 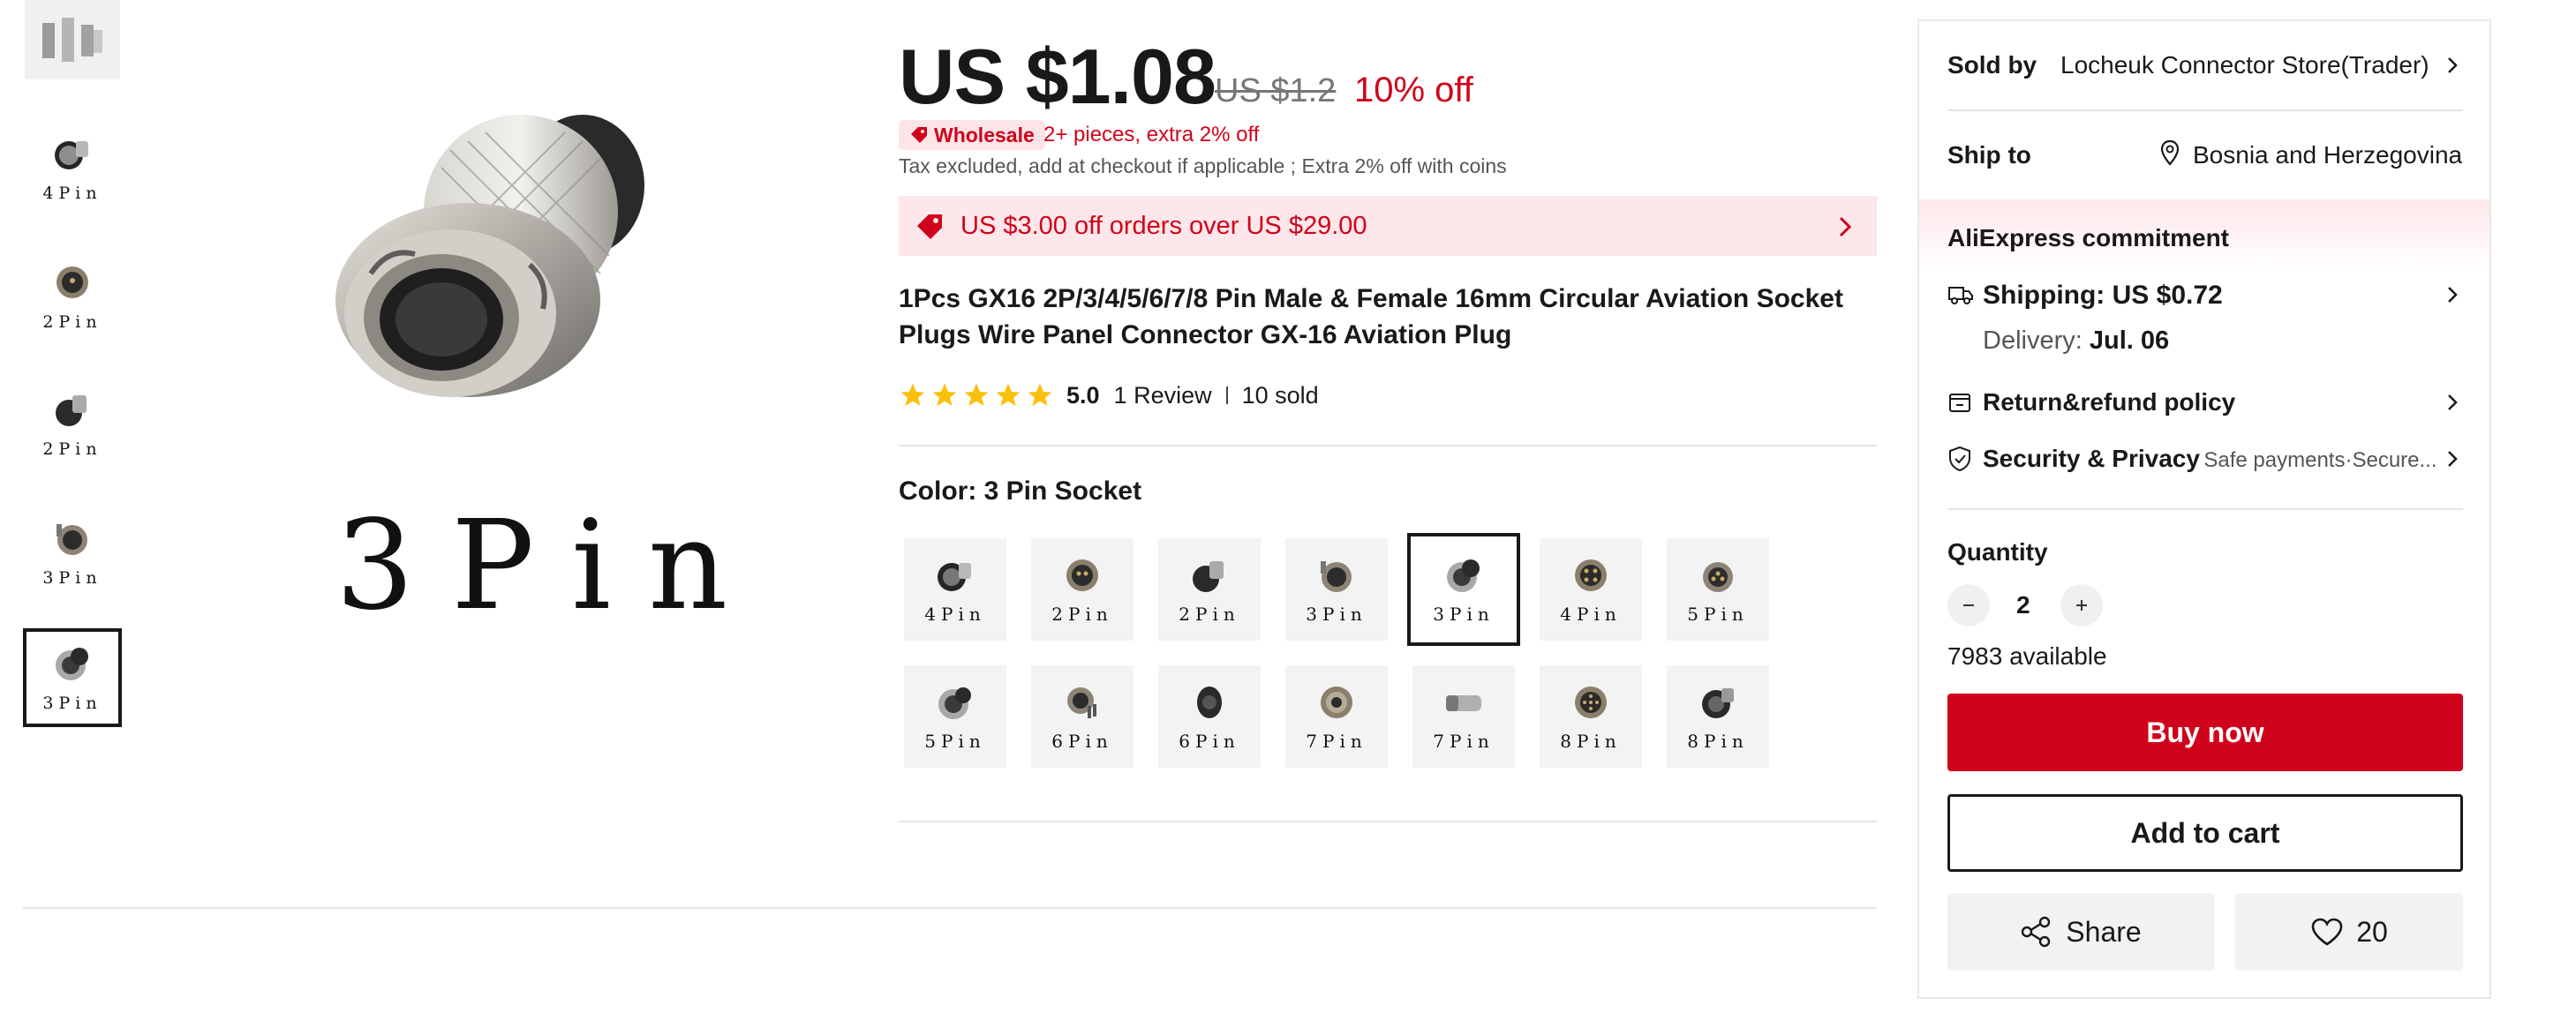 I want to click on thumbnail-5-selected: 3Pin, so click(x=73, y=677).